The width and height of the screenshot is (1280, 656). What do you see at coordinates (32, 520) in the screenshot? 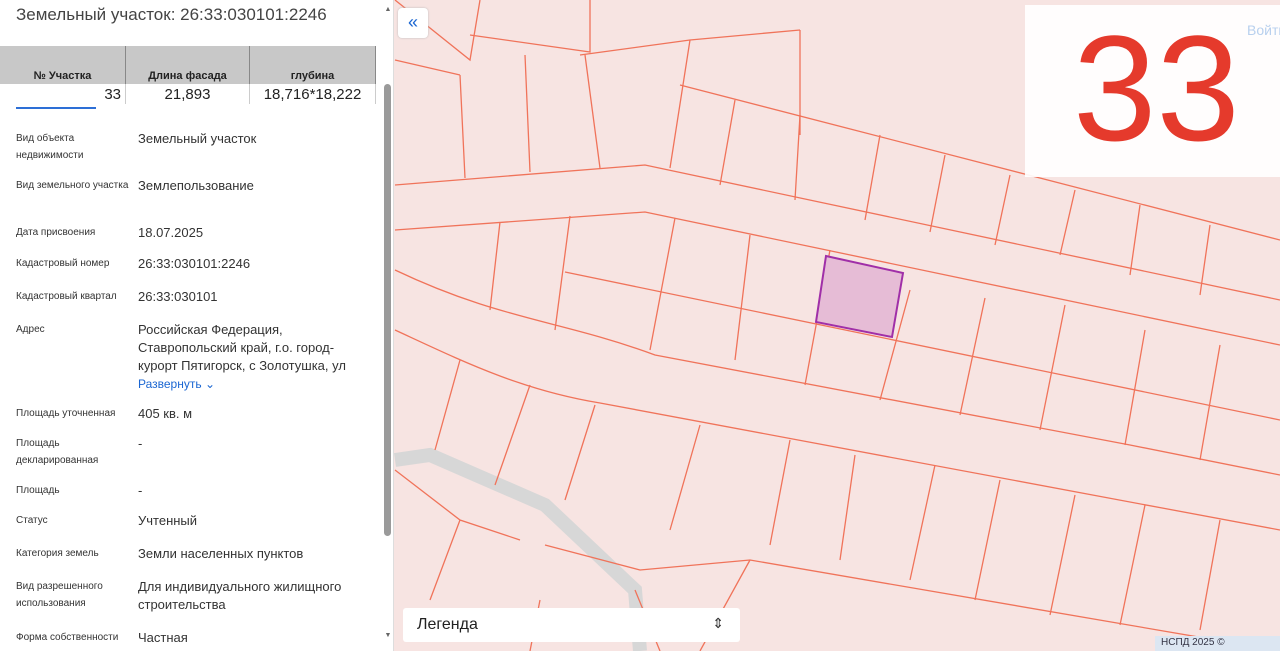
I see `property-label: Статус` at bounding box center [32, 520].